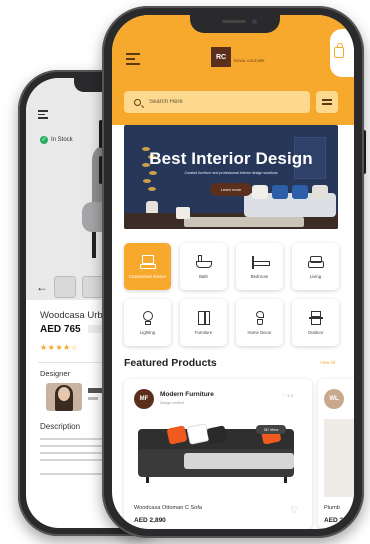 The height and width of the screenshot is (544, 370). I want to click on category-label: Bedroom, so click(259, 276).